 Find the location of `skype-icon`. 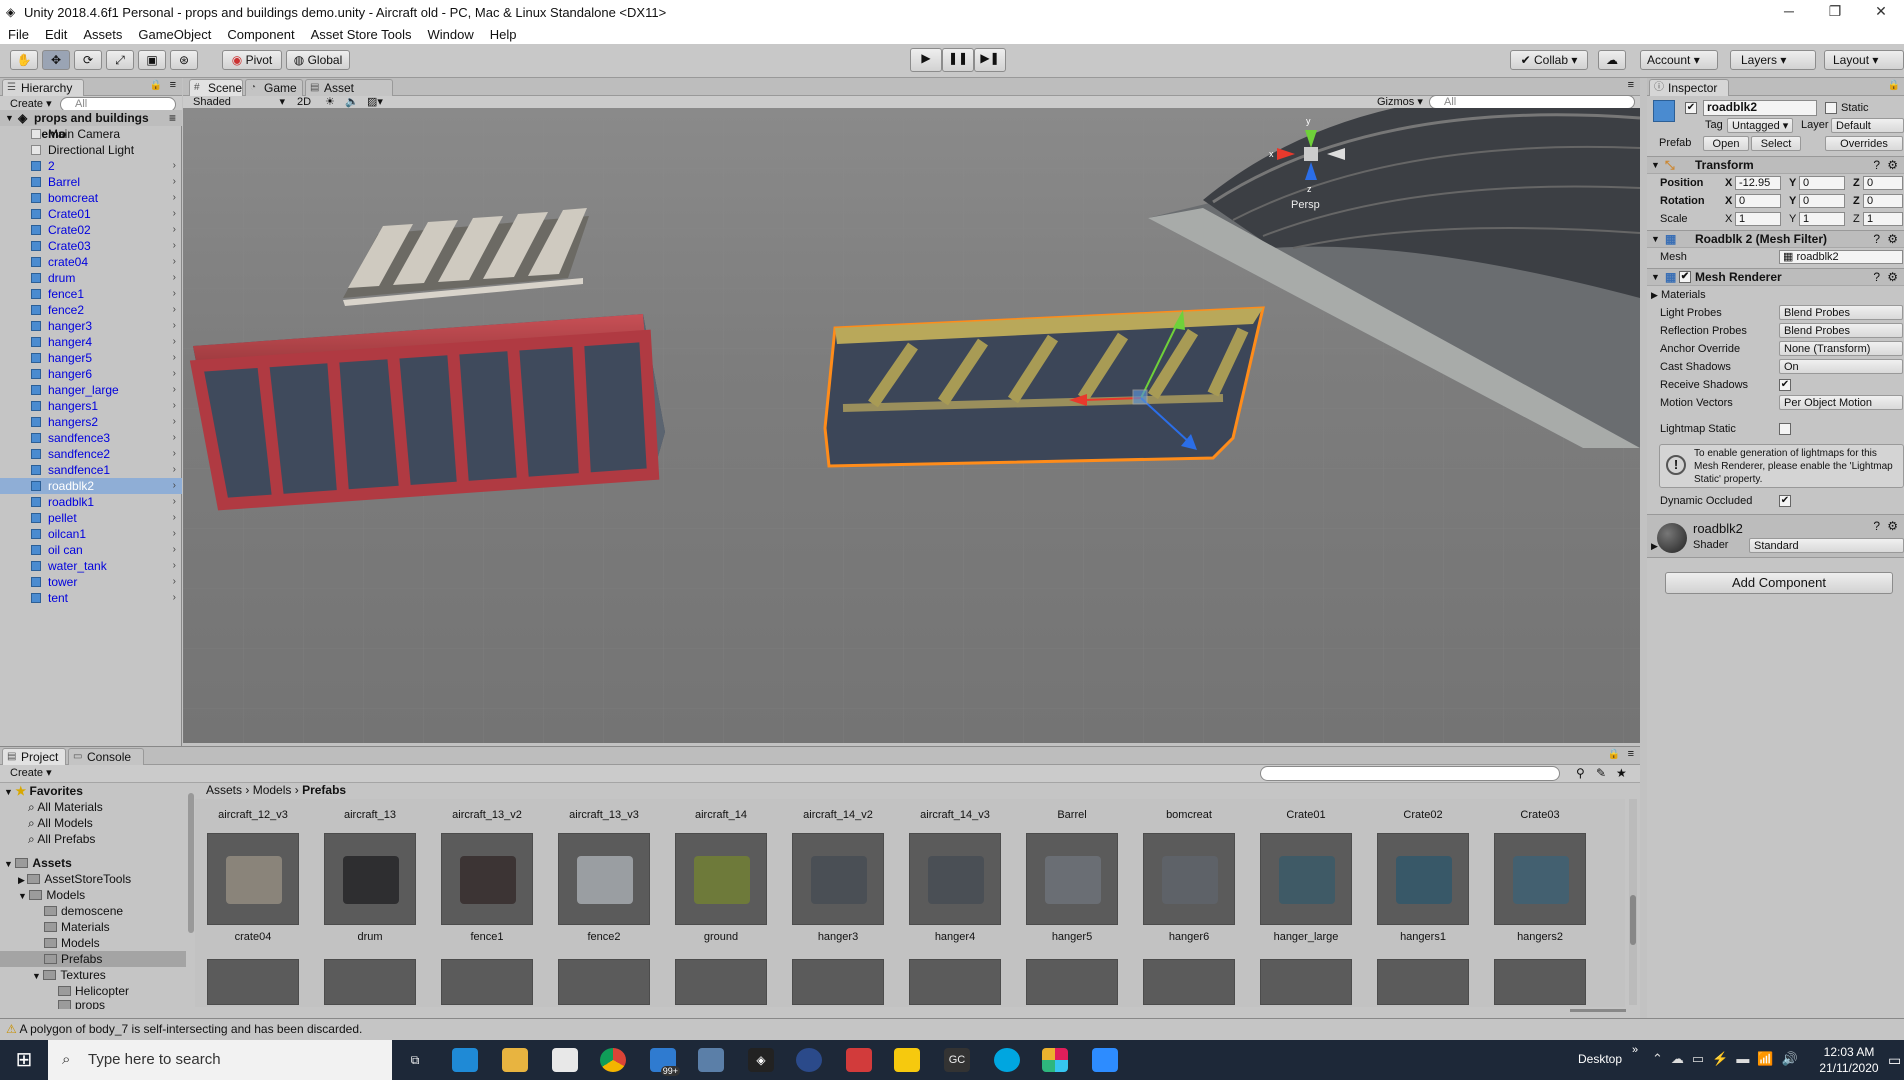

skype-icon is located at coordinates (1007, 1060).